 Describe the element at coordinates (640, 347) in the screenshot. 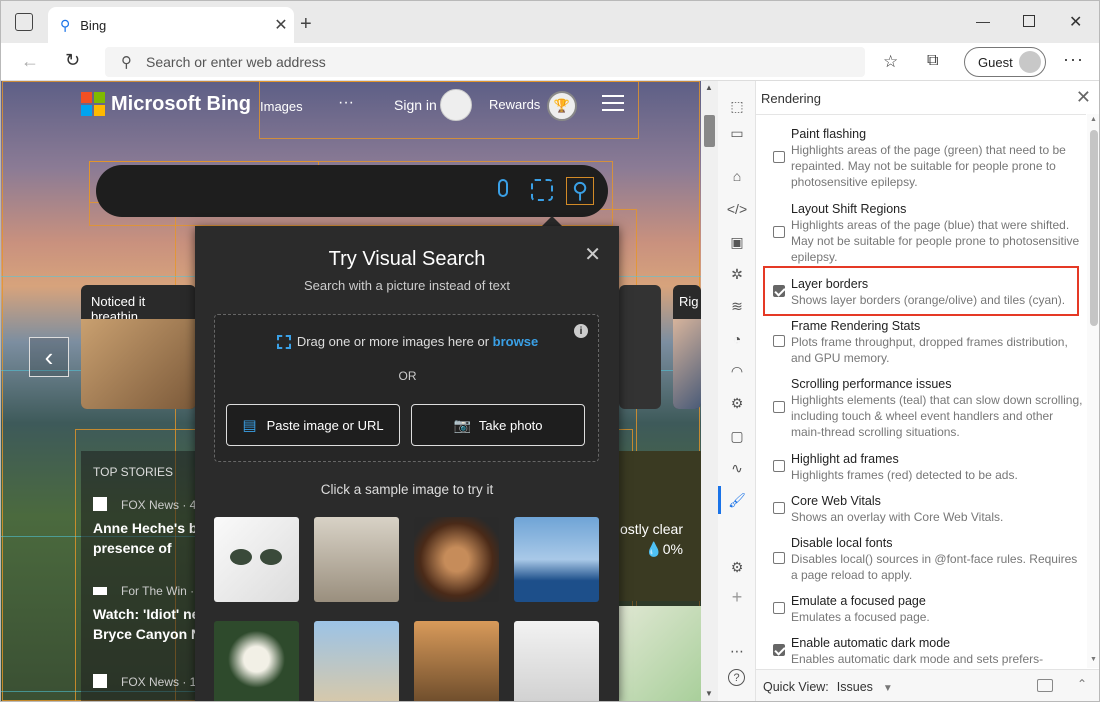

I see `carousel-card` at that location.